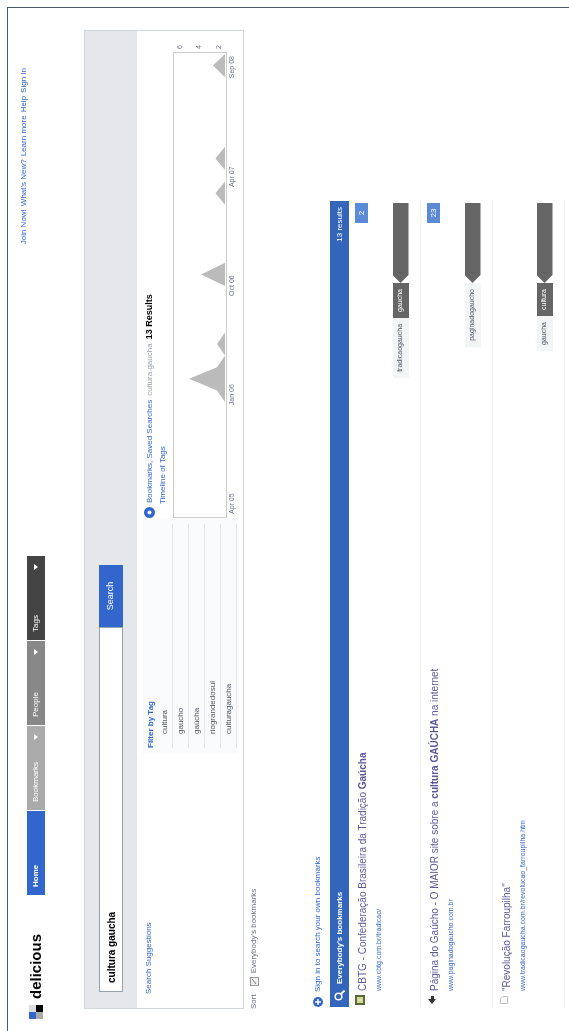 This screenshot has width=569, height=1031. I want to click on search-button: Search, so click(111, 596).